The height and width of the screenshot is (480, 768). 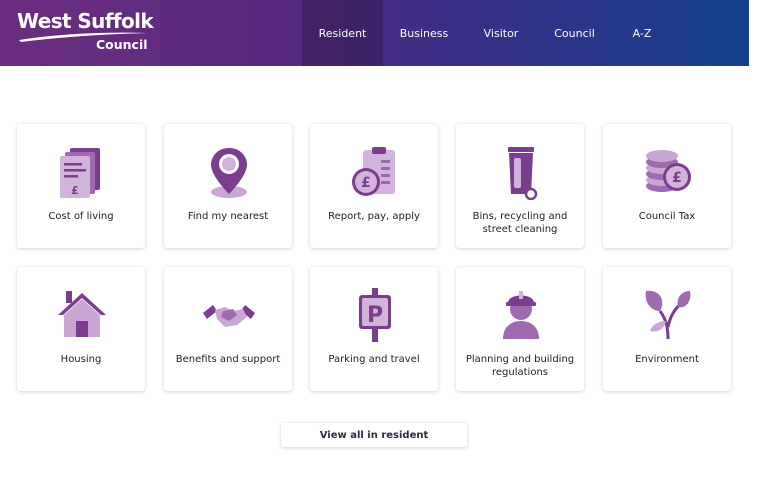 I want to click on tile-cost-of-living: £ Cost of living, so click(x=81, y=186).